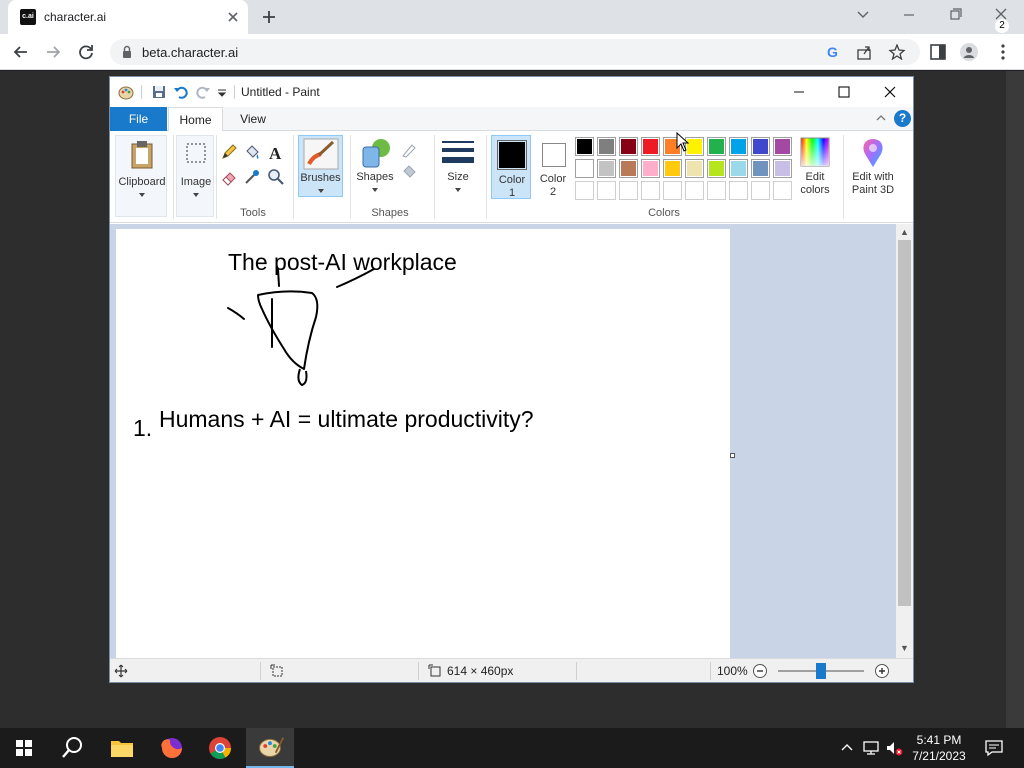 Image resolution: width=1024 pixels, height=768 pixels. I want to click on pencil-icon, so click(229, 152).